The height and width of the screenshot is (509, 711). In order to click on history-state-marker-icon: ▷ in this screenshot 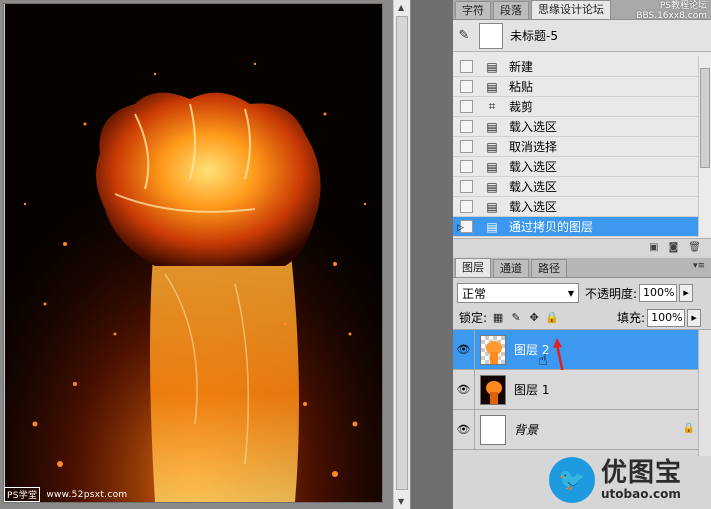, I will do `click(460, 228)`.